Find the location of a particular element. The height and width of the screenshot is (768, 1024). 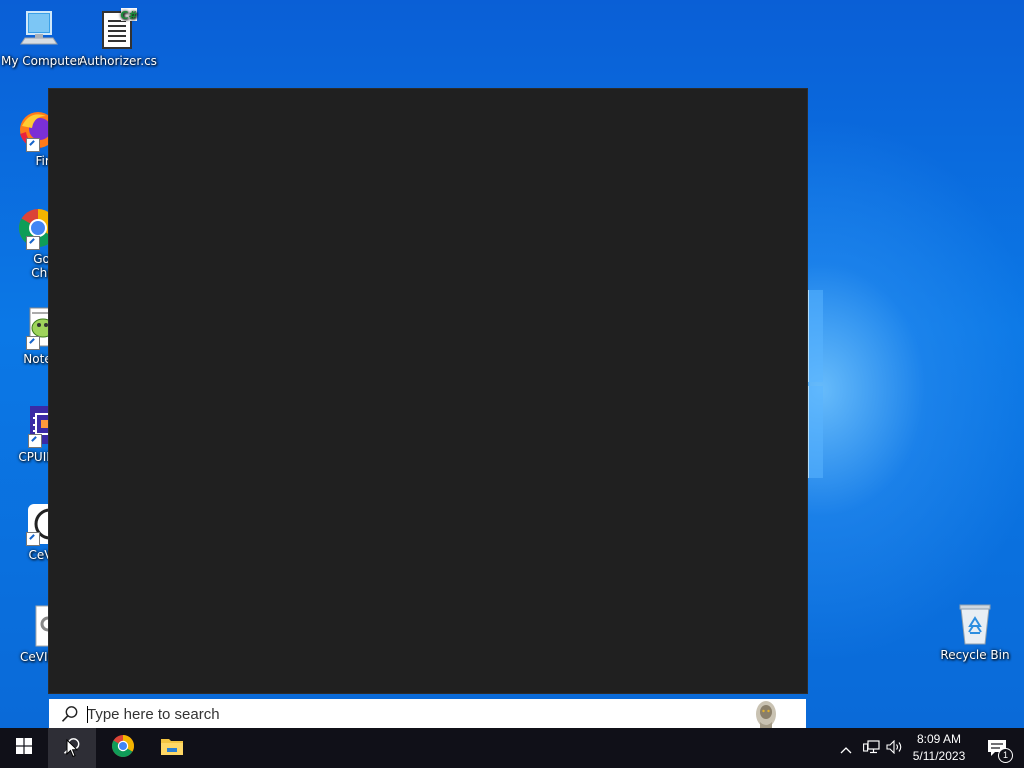

notification-icon: 1 is located at coordinates (1000, 750).